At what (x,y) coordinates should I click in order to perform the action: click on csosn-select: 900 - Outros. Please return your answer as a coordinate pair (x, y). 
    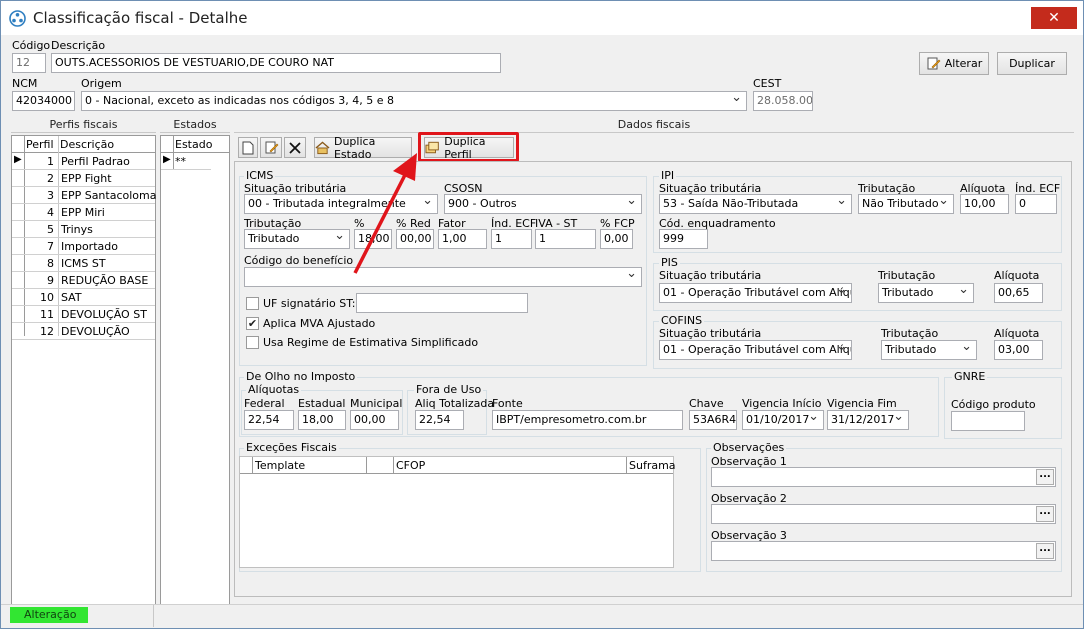
    Looking at the image, I should click on (543, 204).